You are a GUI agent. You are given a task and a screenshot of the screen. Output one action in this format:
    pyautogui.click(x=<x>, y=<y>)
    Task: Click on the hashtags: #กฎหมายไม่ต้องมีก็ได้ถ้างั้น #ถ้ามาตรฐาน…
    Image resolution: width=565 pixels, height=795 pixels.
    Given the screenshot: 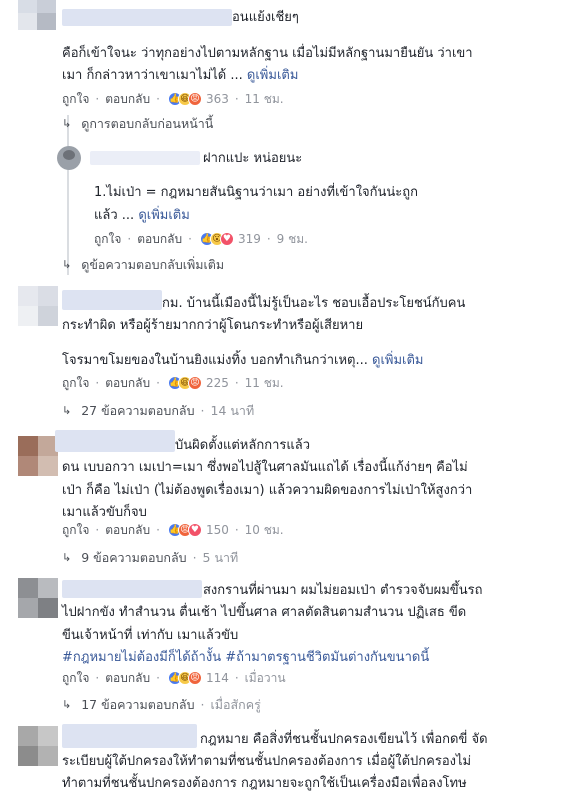 What is the action you would take?
    pyautogui.click(x=245, y=657)
    